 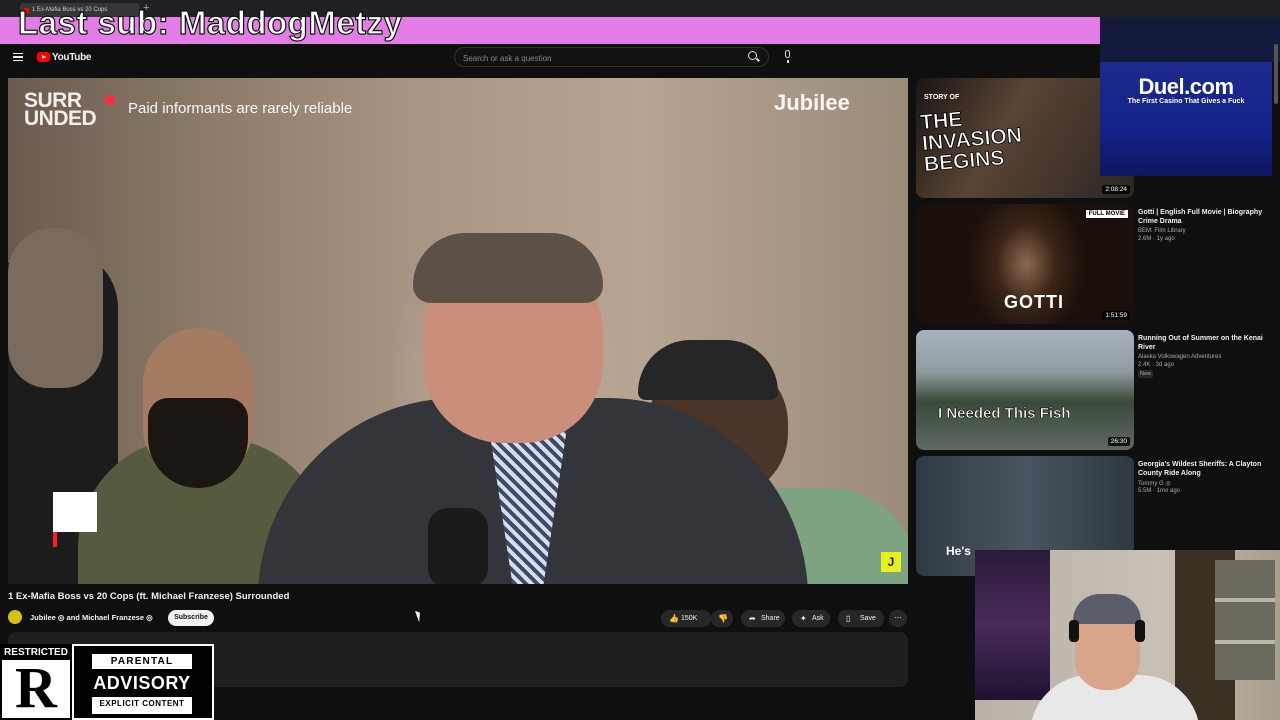 I want to click on youtube-logo-text: YouTube, so click(x=72, y=57).